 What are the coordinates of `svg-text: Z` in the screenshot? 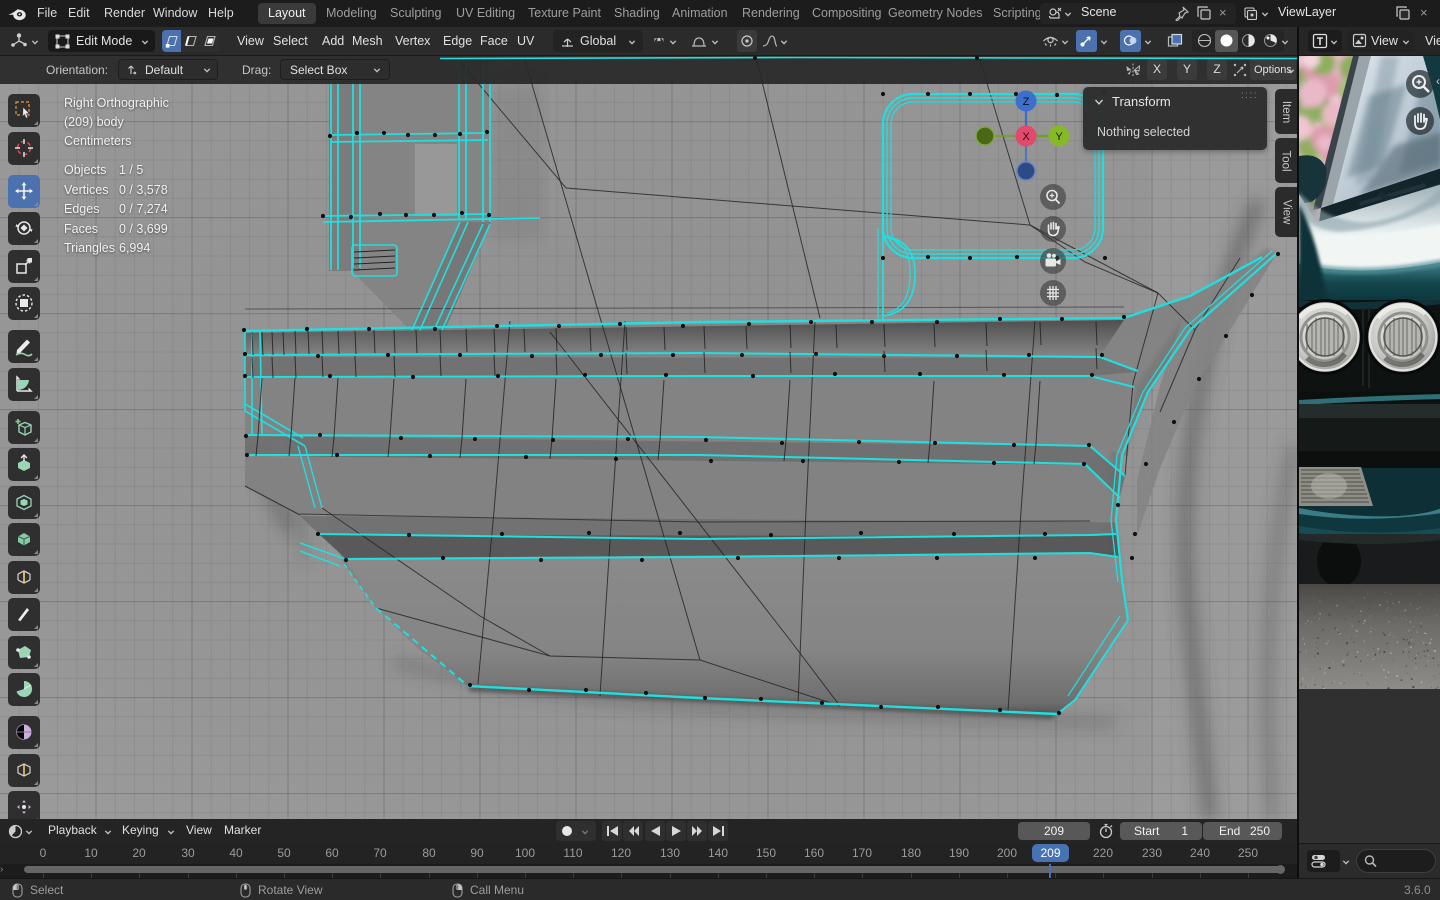 It's located at (1026, 102).